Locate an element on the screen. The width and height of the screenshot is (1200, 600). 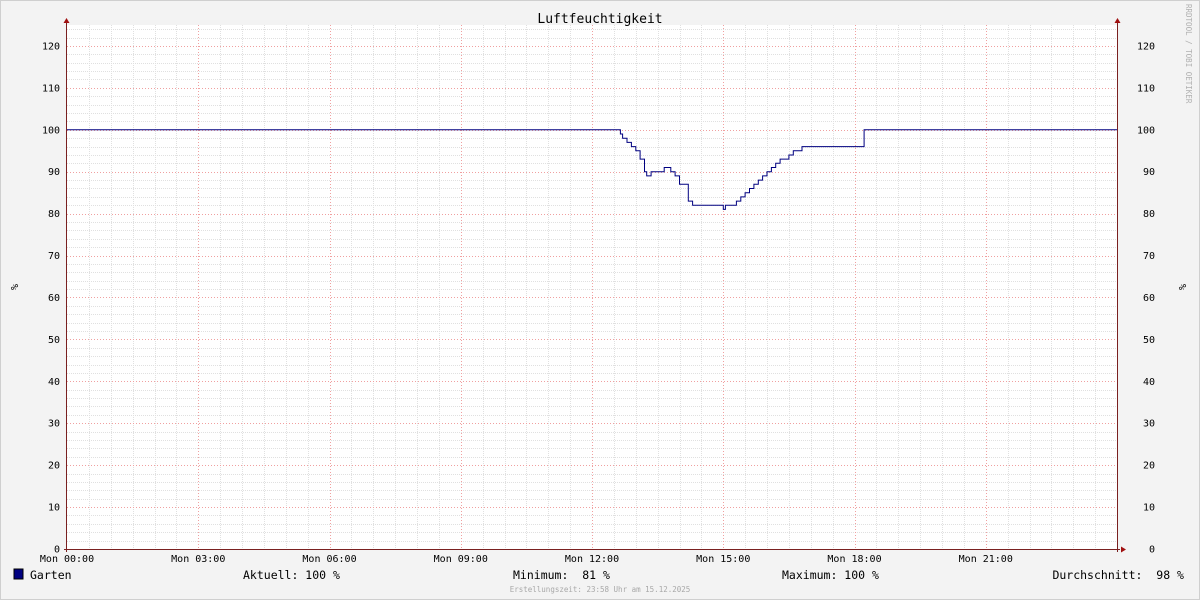
y-tick-label-right: 110 is located at coordinates (1146, 88).